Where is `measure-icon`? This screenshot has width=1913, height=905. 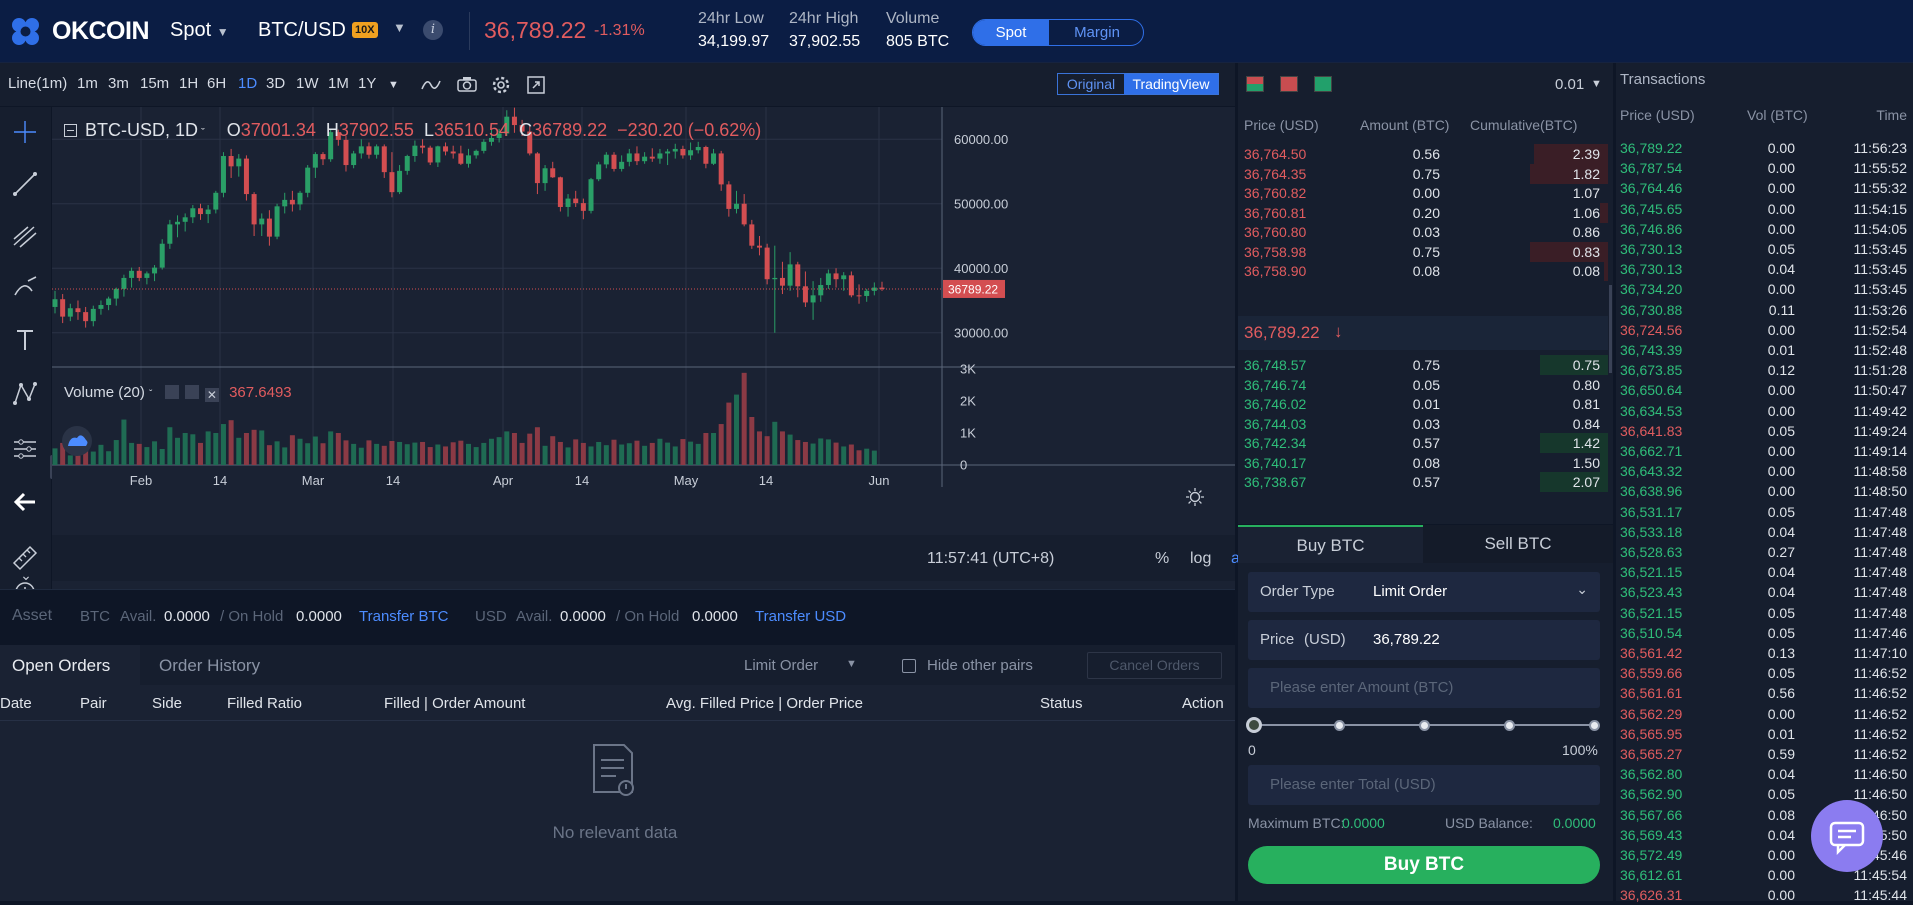
measure-icon is located at coordinates (25, 448).